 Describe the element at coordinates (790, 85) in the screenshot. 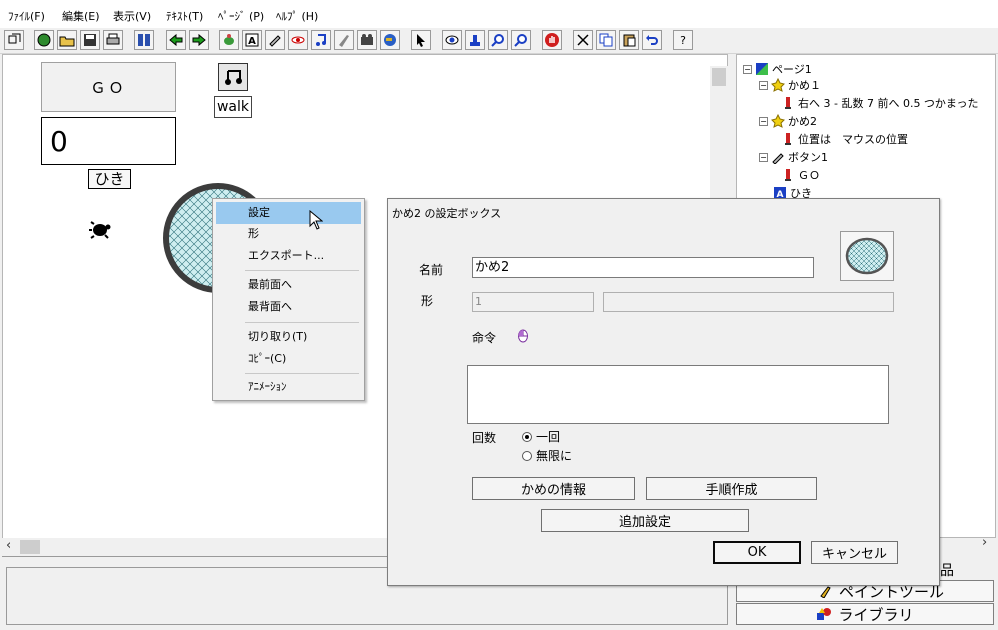

I see `tree-node-kame1: − かめ１` at that location.